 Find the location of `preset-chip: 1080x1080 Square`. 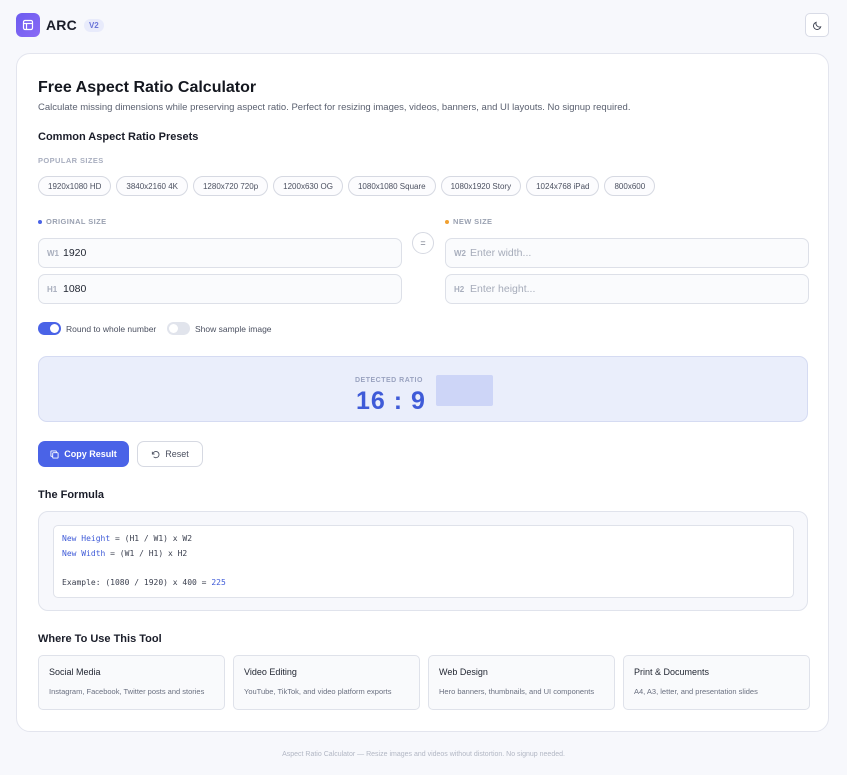

preset-chip: 1080x1080 Square is located at coordinates (391, 186).